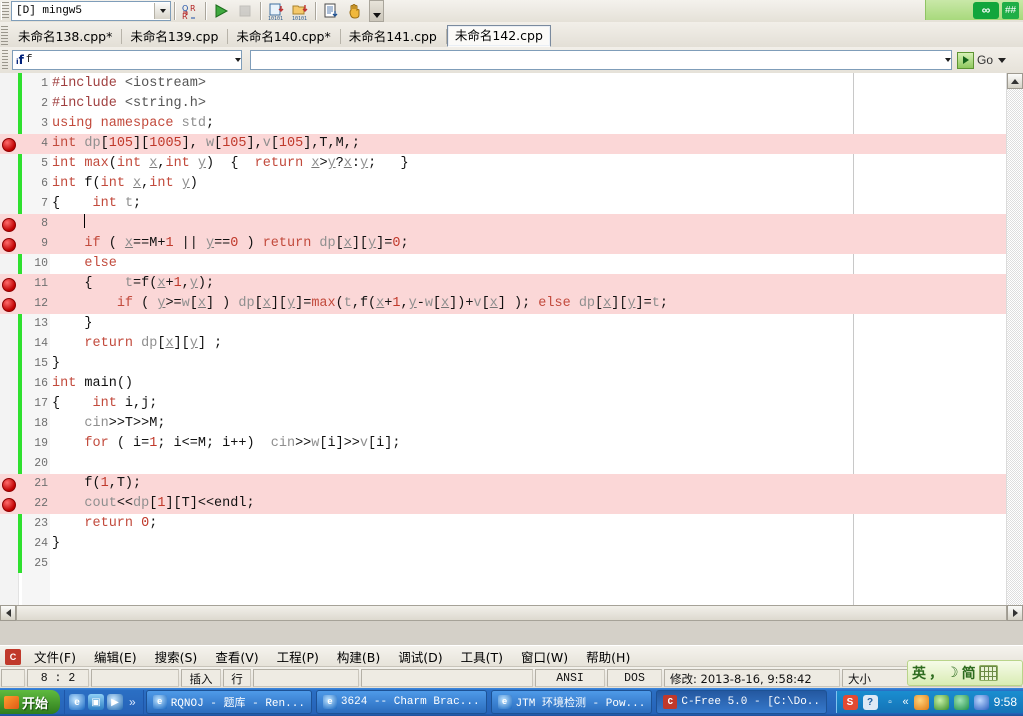 The width and height of the screenshot is (1023, 716). I want to click on line-mode: 行, so click(237, 678).